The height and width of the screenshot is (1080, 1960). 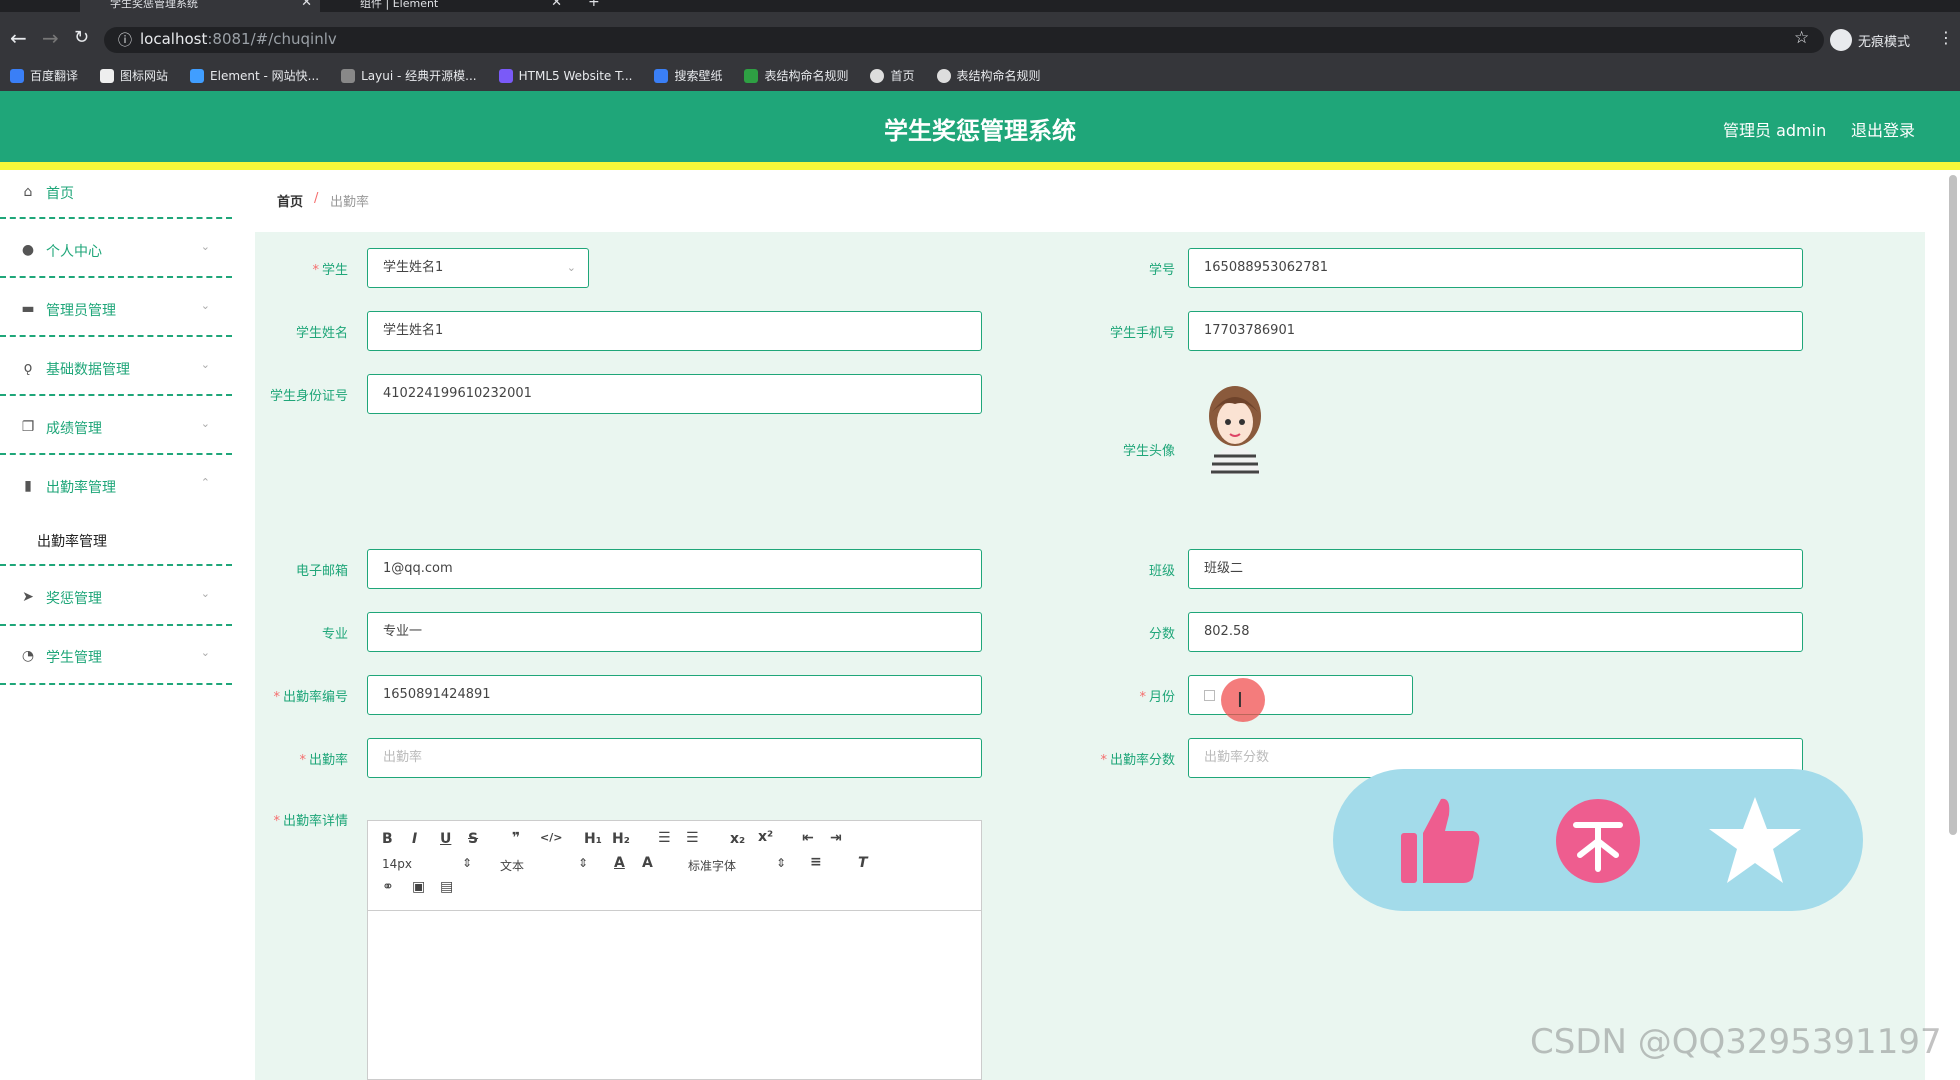 I want to click on align-icon: ≡, so click(x=816, y=862).